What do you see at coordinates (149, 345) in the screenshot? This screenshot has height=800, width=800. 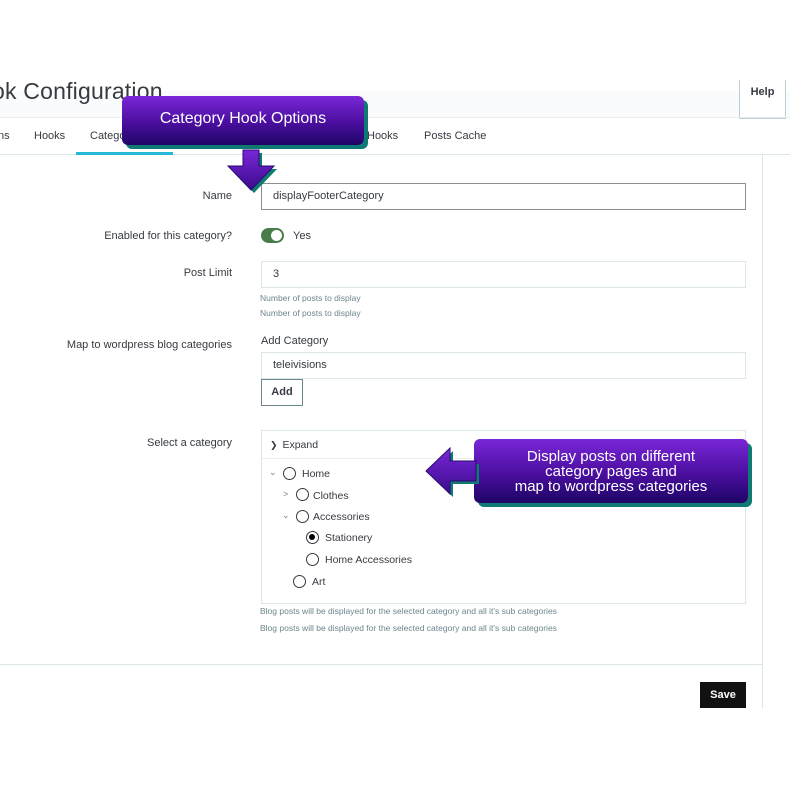 I see `map-categories-label: Map to wordpress blog categories` at bounding box center [149, 345].